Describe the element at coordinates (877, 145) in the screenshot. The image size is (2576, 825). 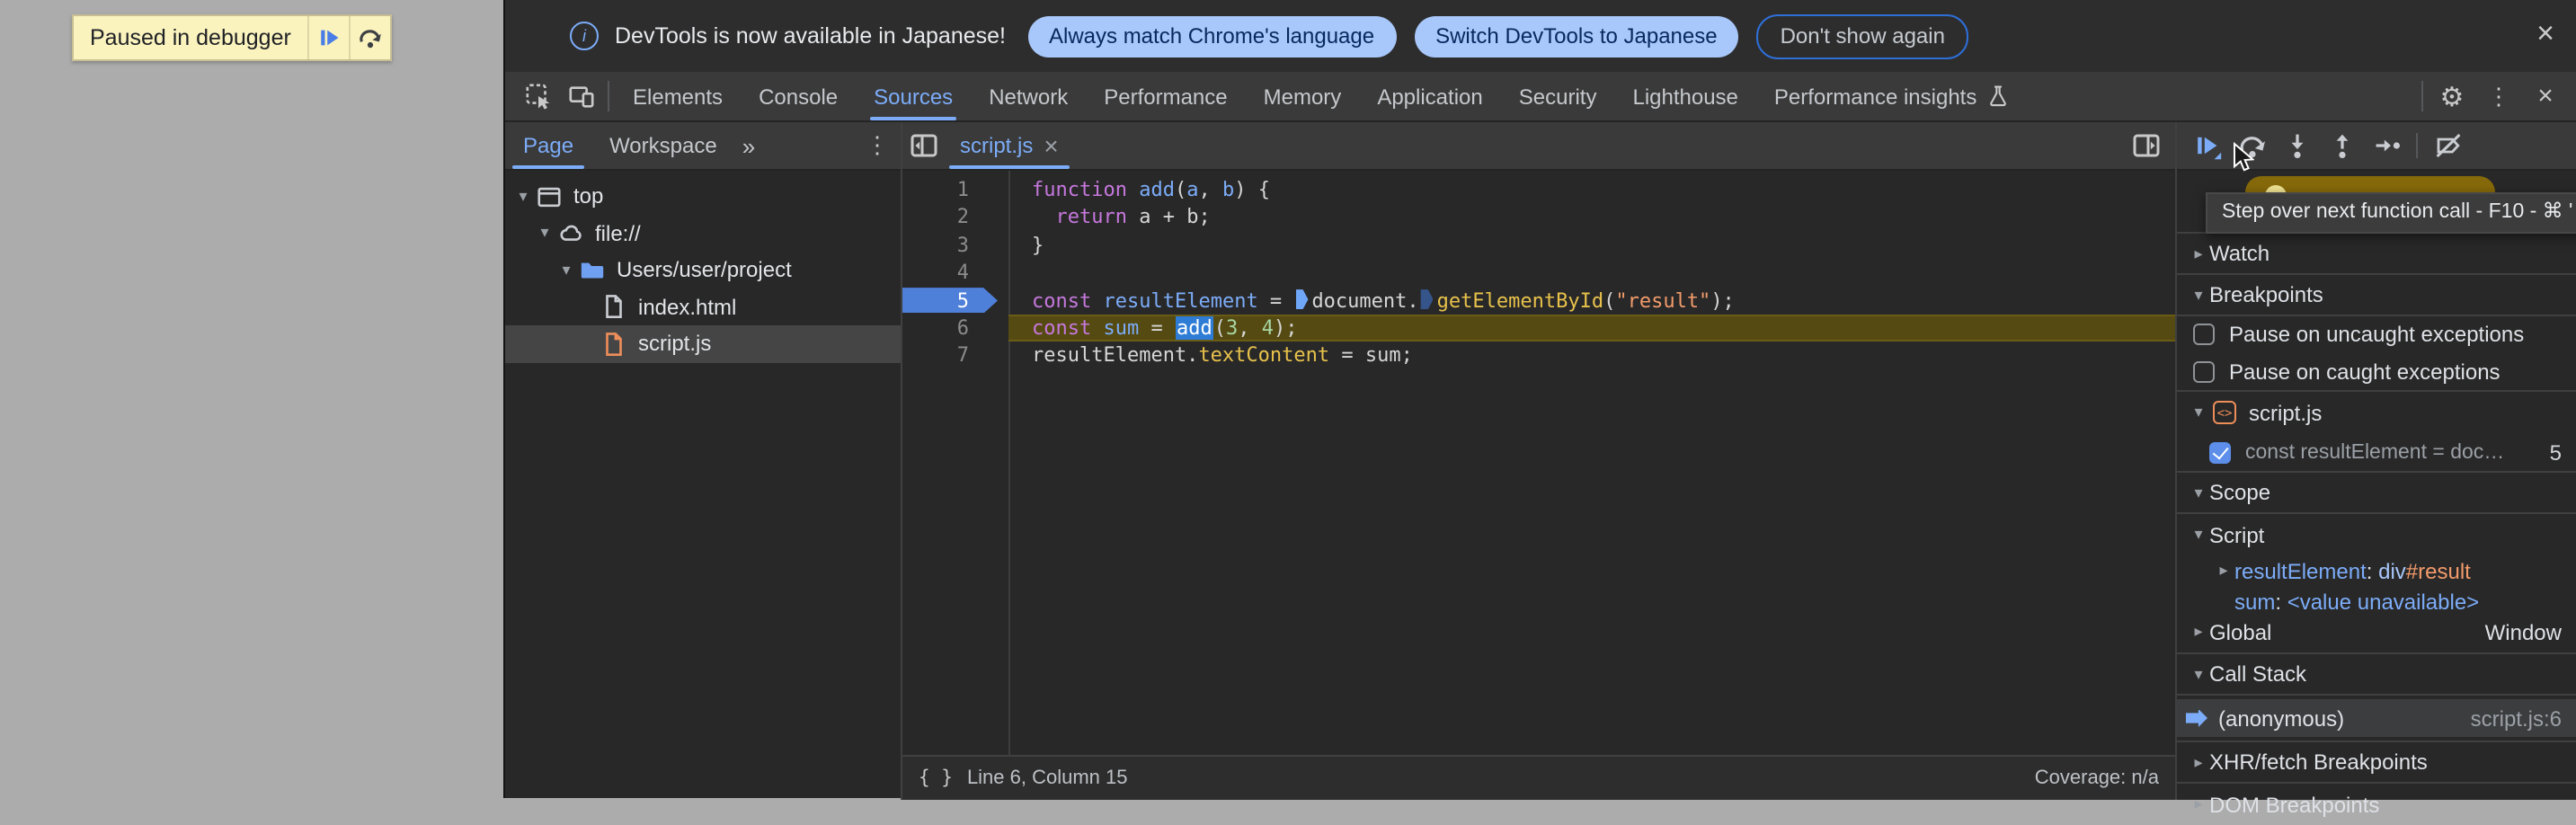
I see `navigator-kebab-icon: ⋮` at that location.